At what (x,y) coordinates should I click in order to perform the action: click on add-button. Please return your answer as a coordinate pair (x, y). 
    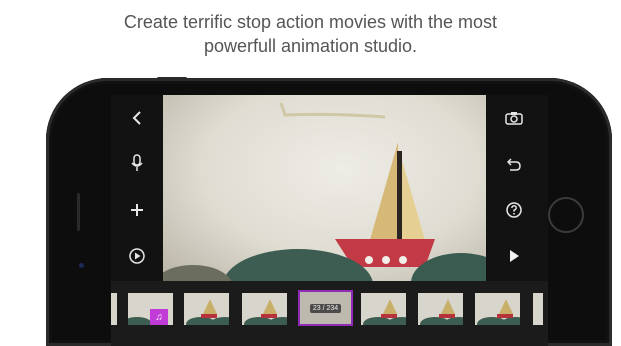
    Looking at the image, I should click on (137, 210).